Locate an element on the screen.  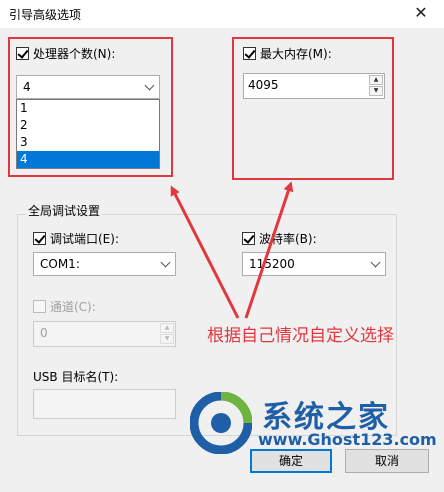
annotation-text: 根据自己情况自定义选择 is located at coordinates (300, 336).